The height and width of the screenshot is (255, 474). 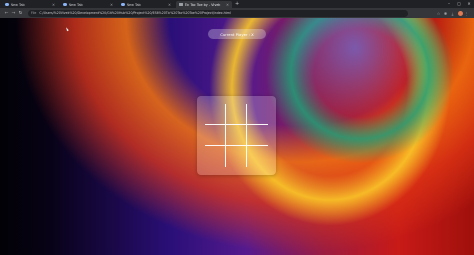 I want to click on menu-icon: ⋮, so click(x=466, y=13).